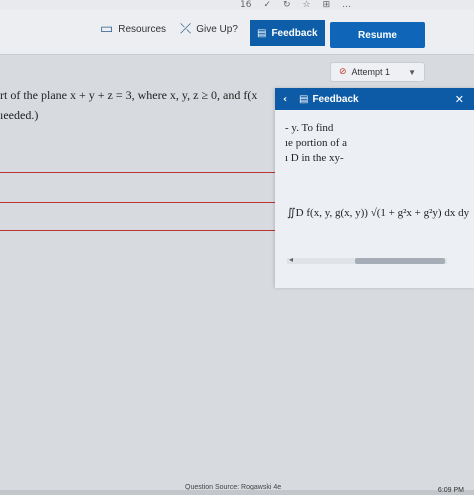 The width and height of the screenshot is (474, 495). What do you see at coordinates (316, 143) in the screenshot?
I see `feedback-line: ıe portion of a` at bounding box center [316, 143].